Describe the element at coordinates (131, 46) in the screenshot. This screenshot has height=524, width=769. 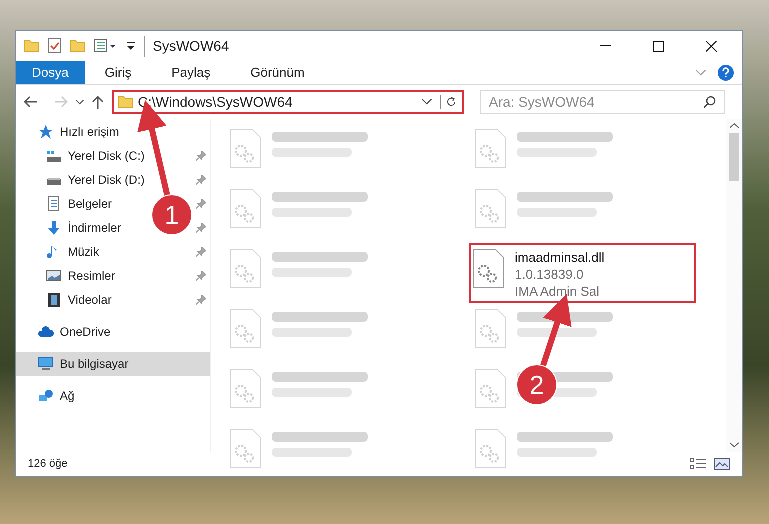
I see `customize-toolbar-icon` at that location.